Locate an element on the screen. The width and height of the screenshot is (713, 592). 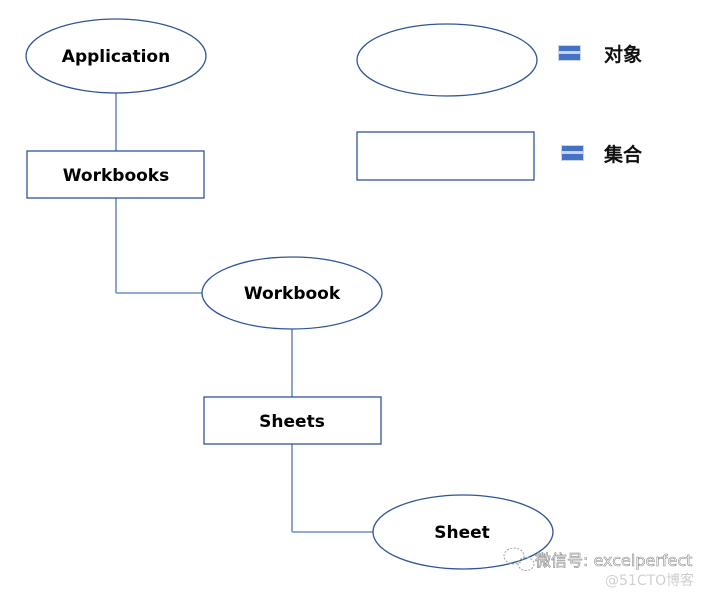
node-application: Application is located at coordinates (116, 56).